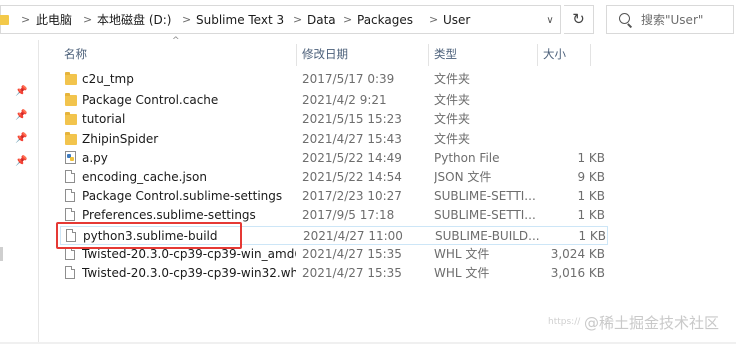  What do you see at coordinates (134, 20) in the screenshot?
I see `breadcrumb-local-disk-d: 本地磁盘 (D:)` at bounding box center [134, 20].